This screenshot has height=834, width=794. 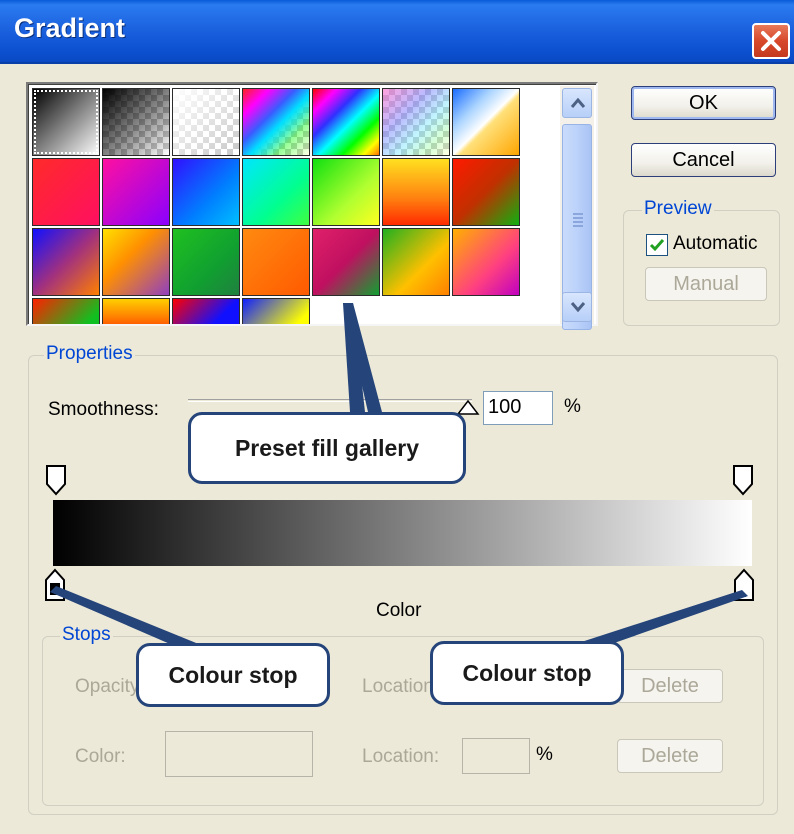 What do you see at coordinates (89, 354) in the screenshot?
I see `properties-legend: Properties` at bounding box center [89, 354].